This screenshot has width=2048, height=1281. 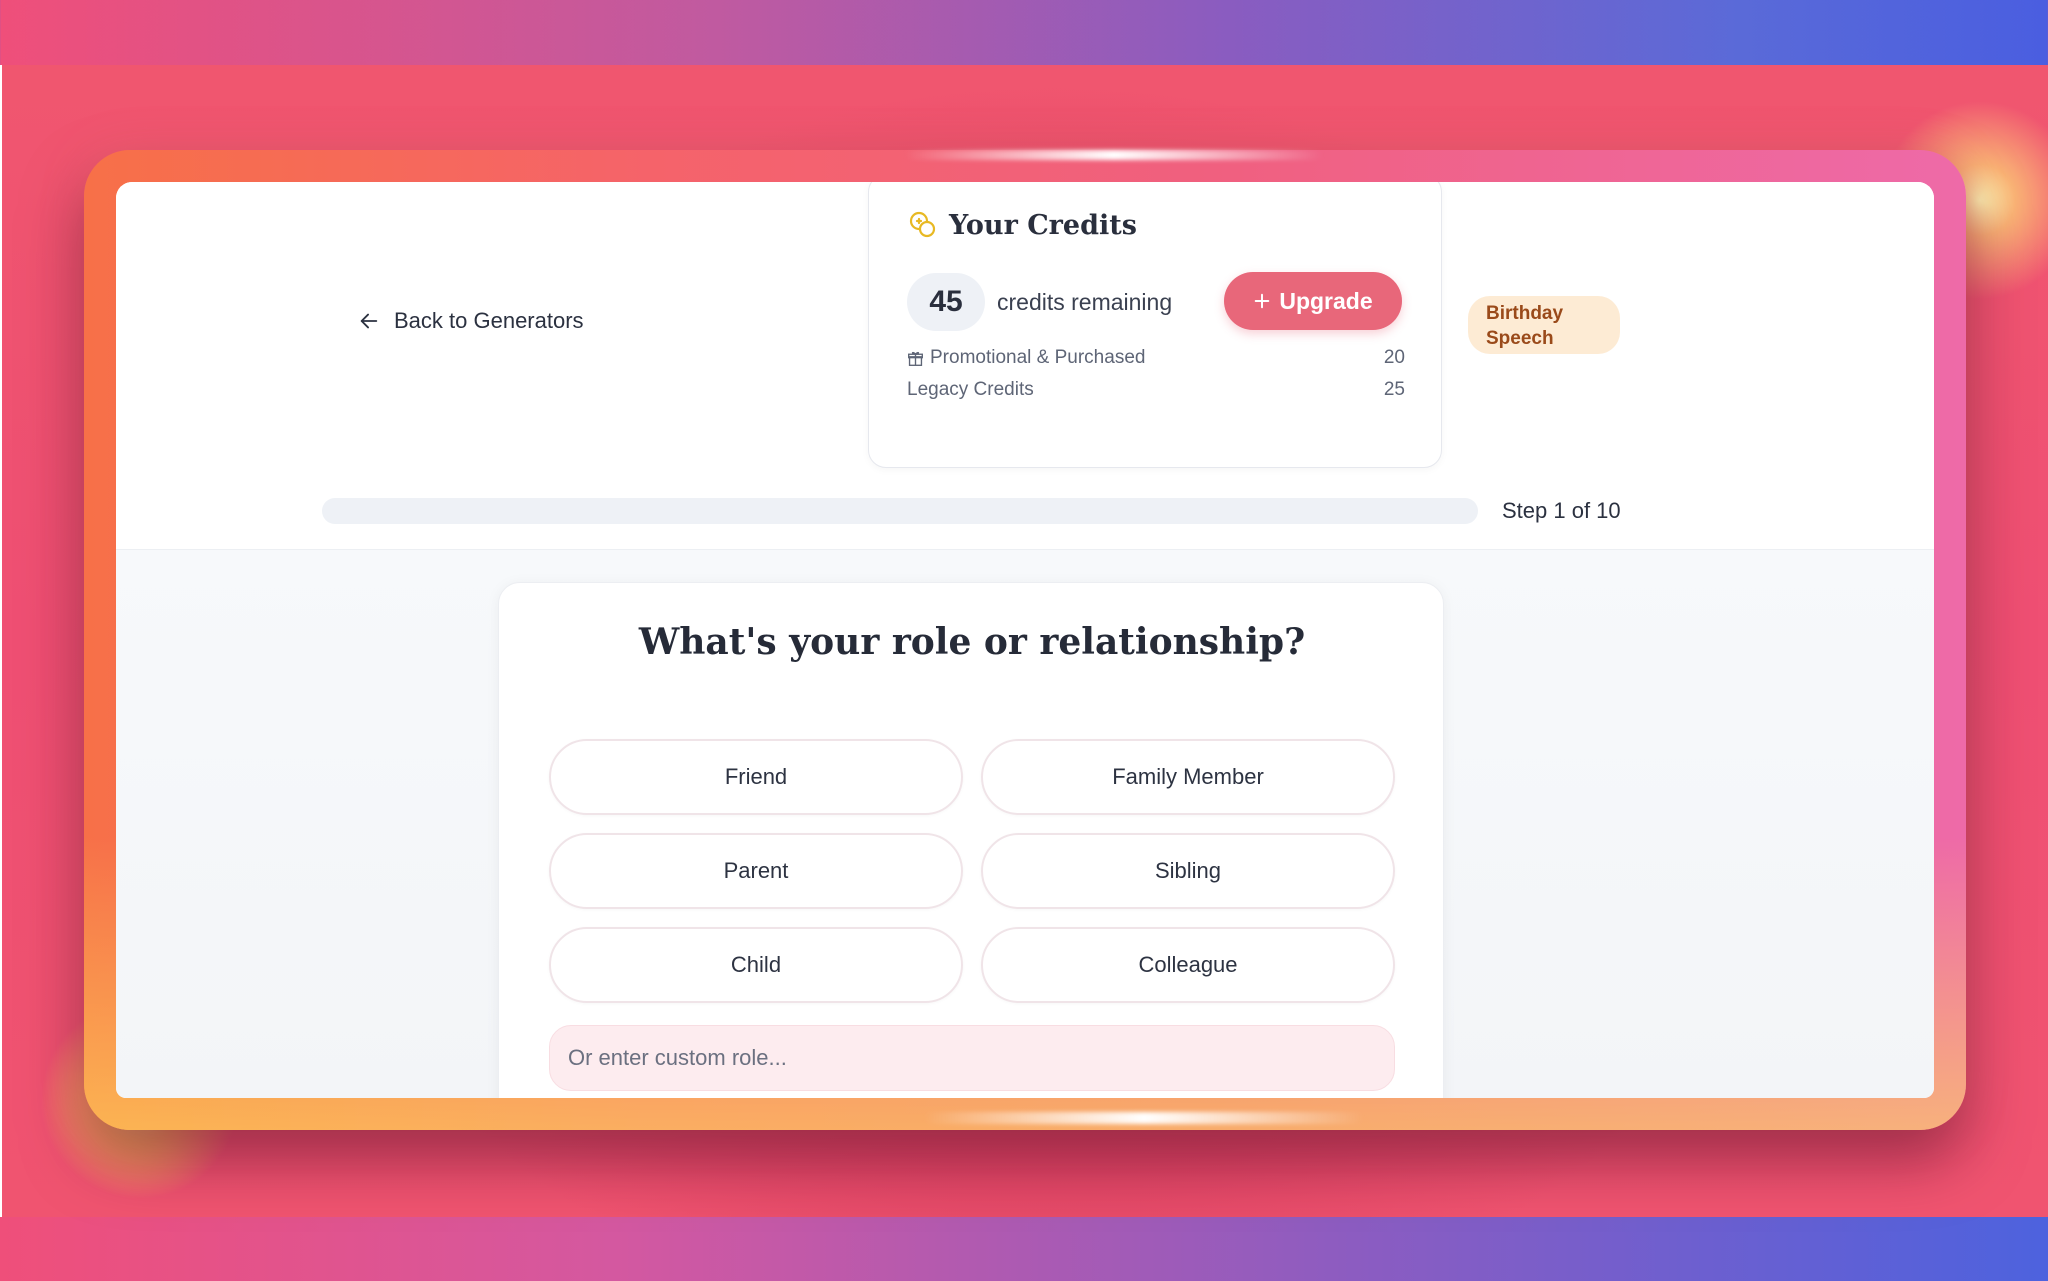 I want to click on step-indicator: Step 1 of 10, so click(x=1561, y=510).